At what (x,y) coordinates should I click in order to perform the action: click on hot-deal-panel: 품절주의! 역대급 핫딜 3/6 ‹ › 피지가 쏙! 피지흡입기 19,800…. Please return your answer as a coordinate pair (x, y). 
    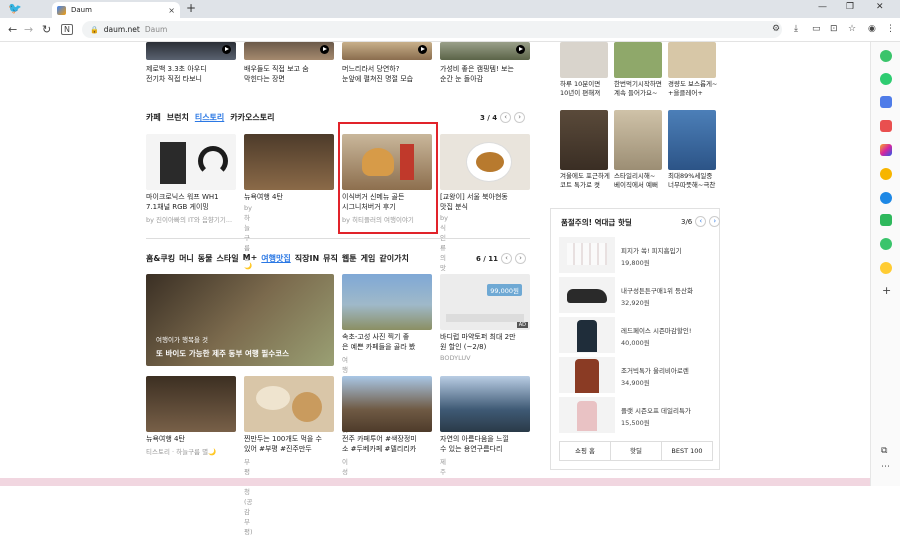
    Looking at the image, I should click on (635, 339).